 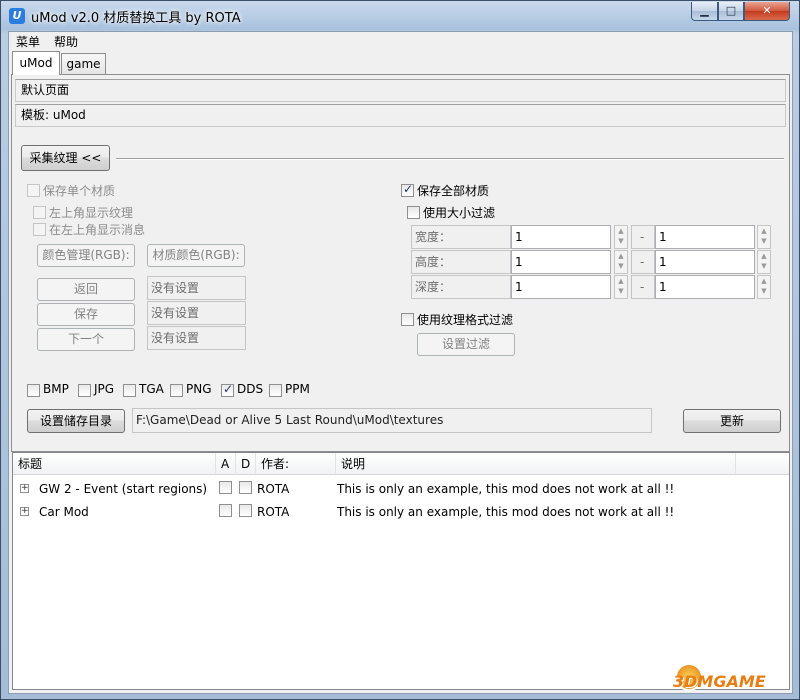 I want to click on mod-title: GW 2 - Event (start regions), so click(x=123, y=489).